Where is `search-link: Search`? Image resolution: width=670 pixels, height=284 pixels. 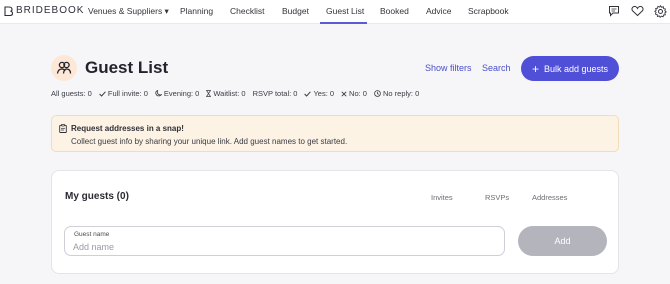 search-link: Search is located at coordinates (496, 68).